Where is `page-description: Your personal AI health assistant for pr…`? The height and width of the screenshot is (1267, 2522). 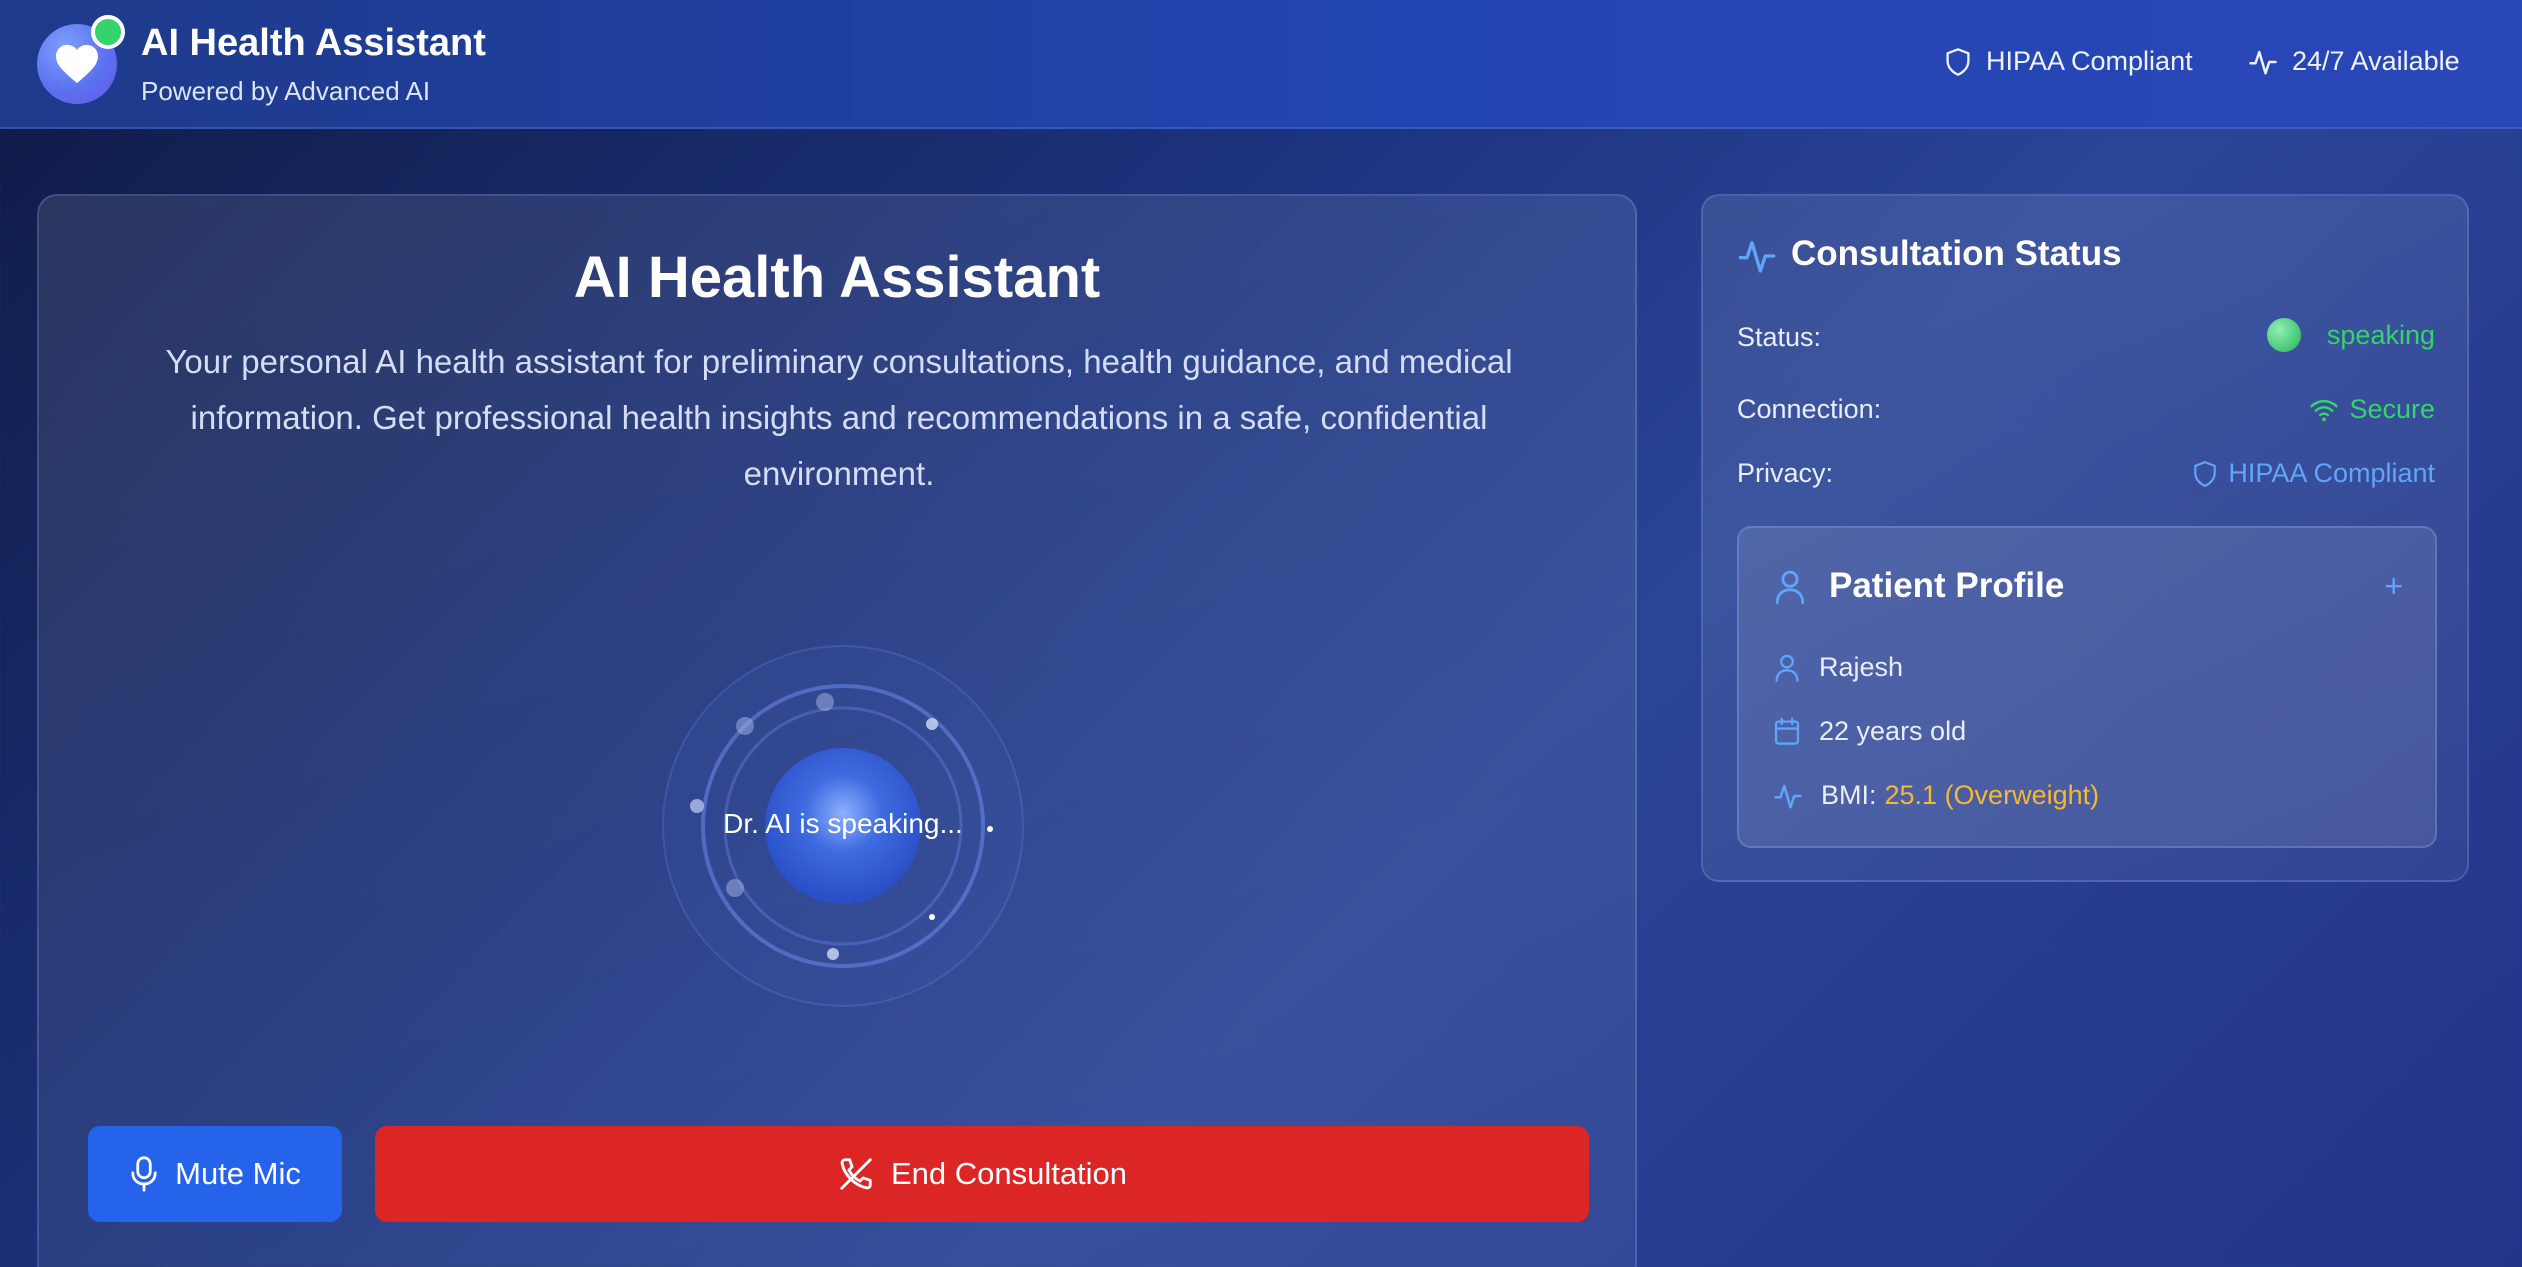
page-description: Your personal AI health assistant for pr… is located at coordinates (839, 417).